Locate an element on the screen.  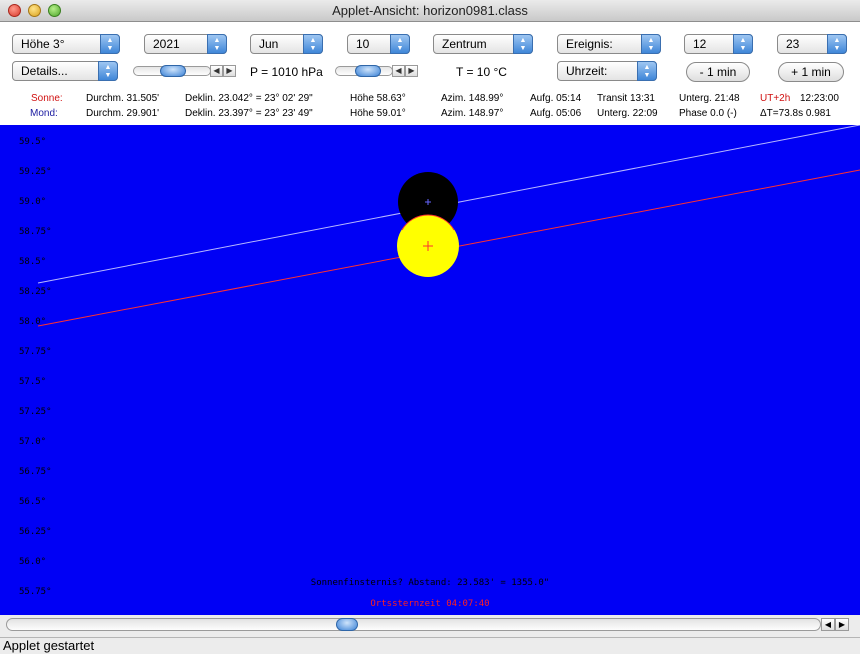
year-value: 2021 is located at coordinates (166, 44).